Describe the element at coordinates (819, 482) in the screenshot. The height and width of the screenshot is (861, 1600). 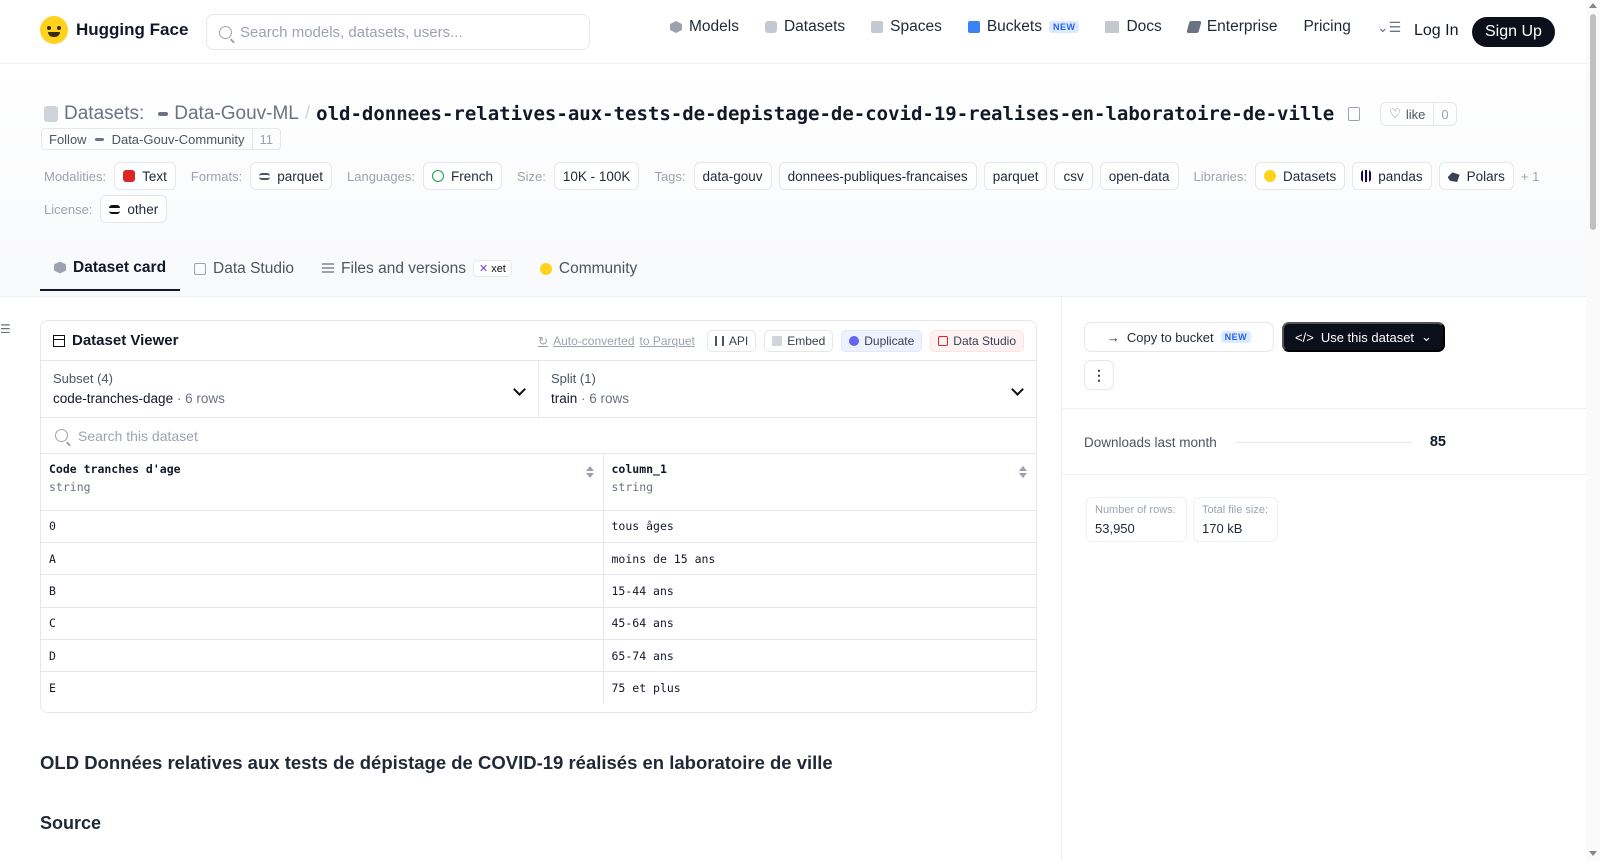
I see `column-header: column_1 string` at that location.